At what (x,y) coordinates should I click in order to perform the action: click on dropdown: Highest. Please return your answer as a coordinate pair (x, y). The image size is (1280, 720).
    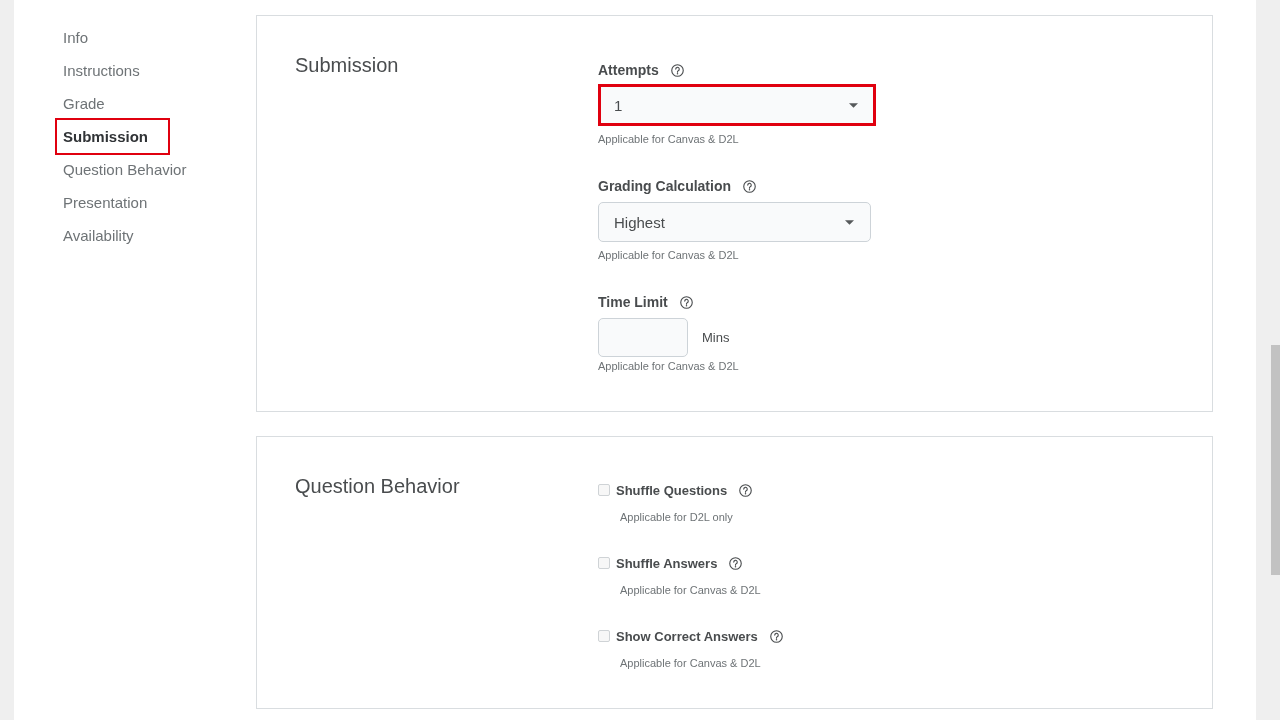
    Looking at the image, I should click on (734, 222).